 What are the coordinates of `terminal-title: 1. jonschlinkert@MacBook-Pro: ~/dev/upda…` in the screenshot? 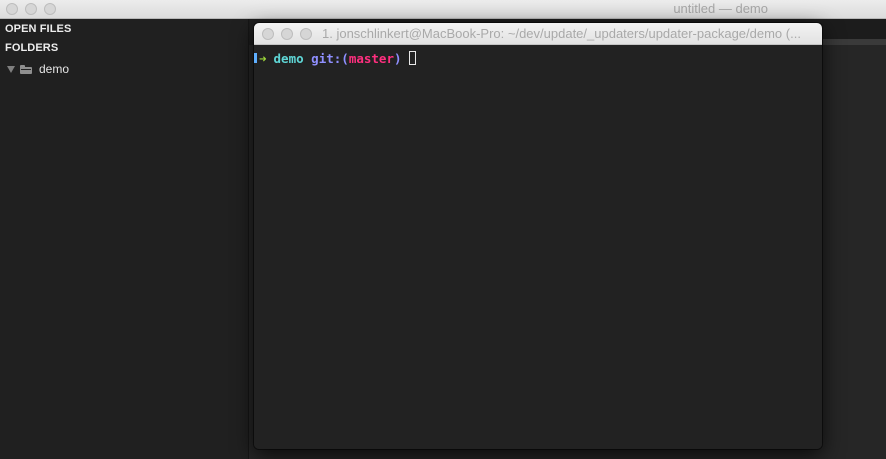 It's located at (561, 33).